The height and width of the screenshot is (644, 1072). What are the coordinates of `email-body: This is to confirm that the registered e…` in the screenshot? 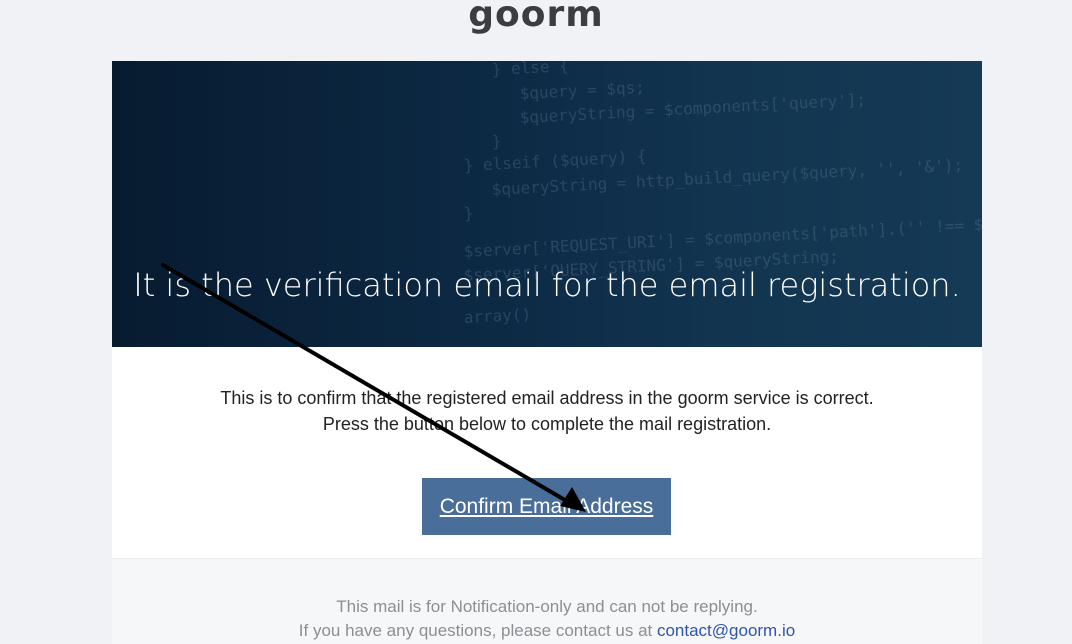 It's located at (547, 411).